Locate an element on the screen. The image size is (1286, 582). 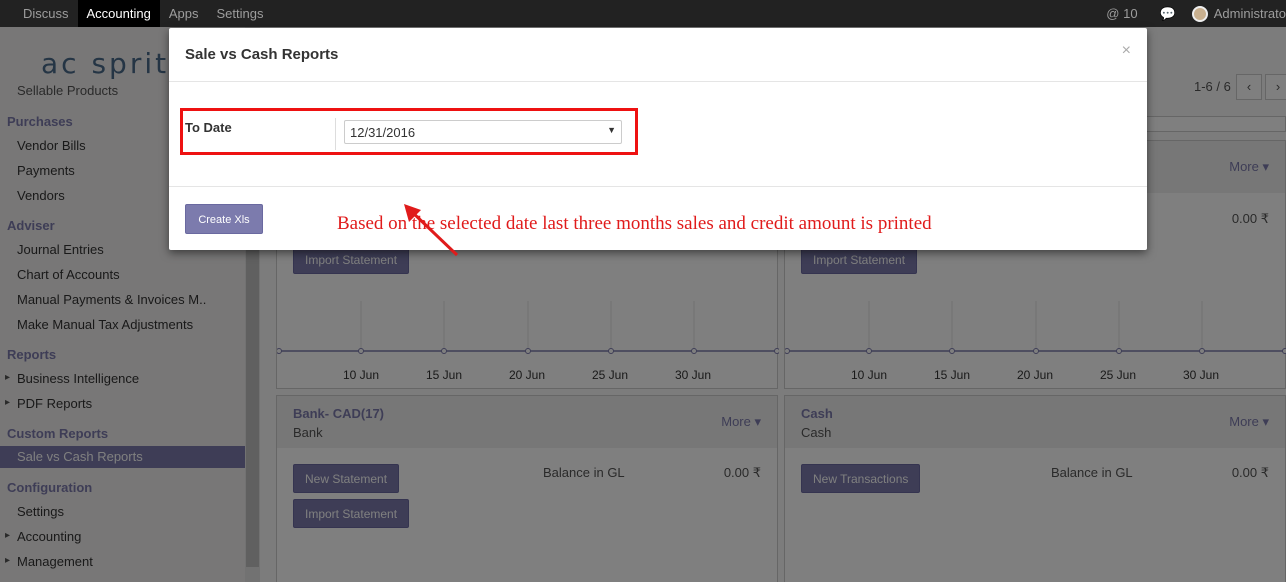
avatar is located at coordinates (1199, 13).